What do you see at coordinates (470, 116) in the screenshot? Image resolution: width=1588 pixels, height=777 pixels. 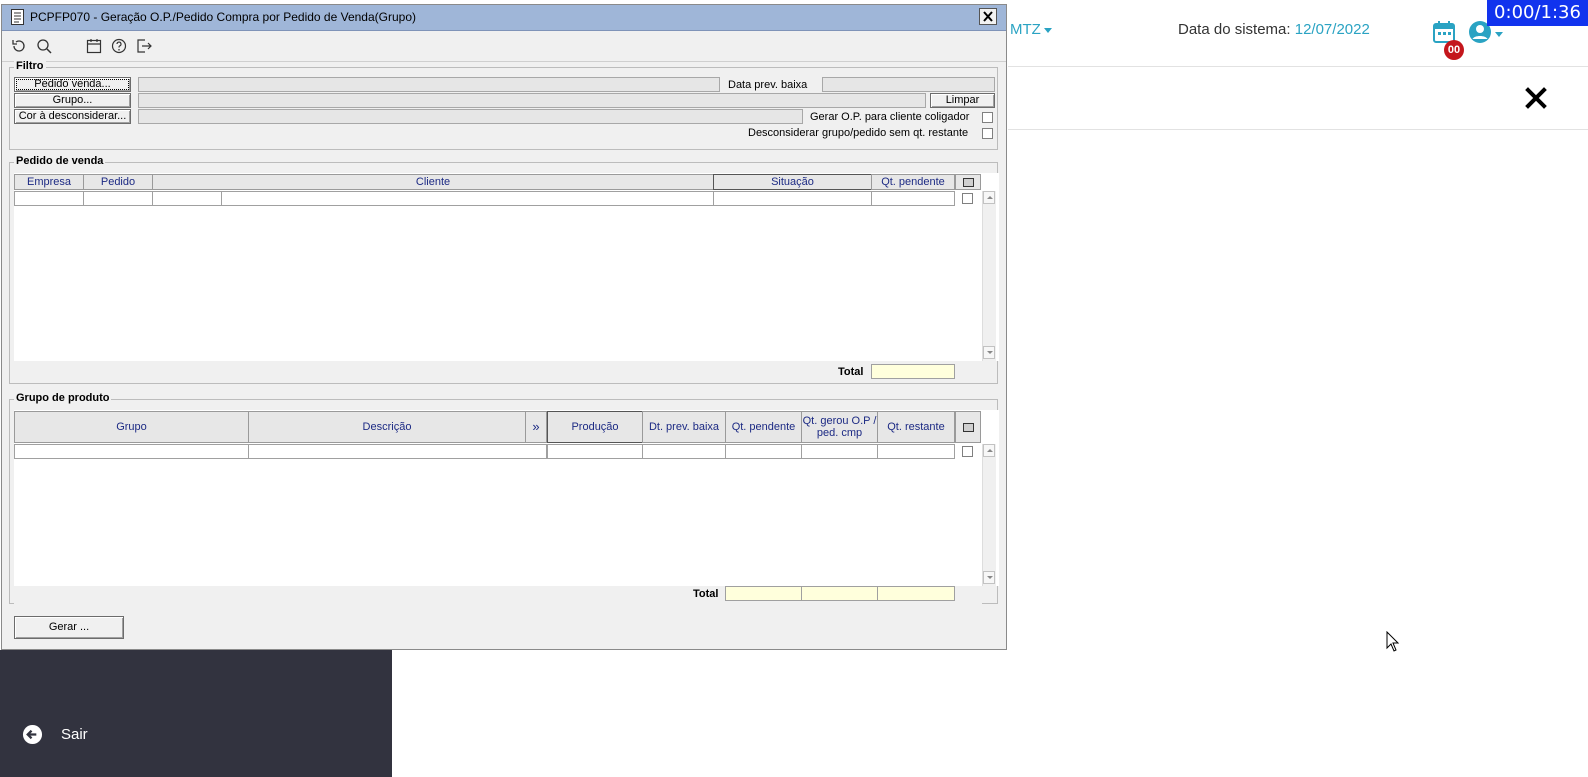 I see `cor-field` at bounding box center [470, 116].